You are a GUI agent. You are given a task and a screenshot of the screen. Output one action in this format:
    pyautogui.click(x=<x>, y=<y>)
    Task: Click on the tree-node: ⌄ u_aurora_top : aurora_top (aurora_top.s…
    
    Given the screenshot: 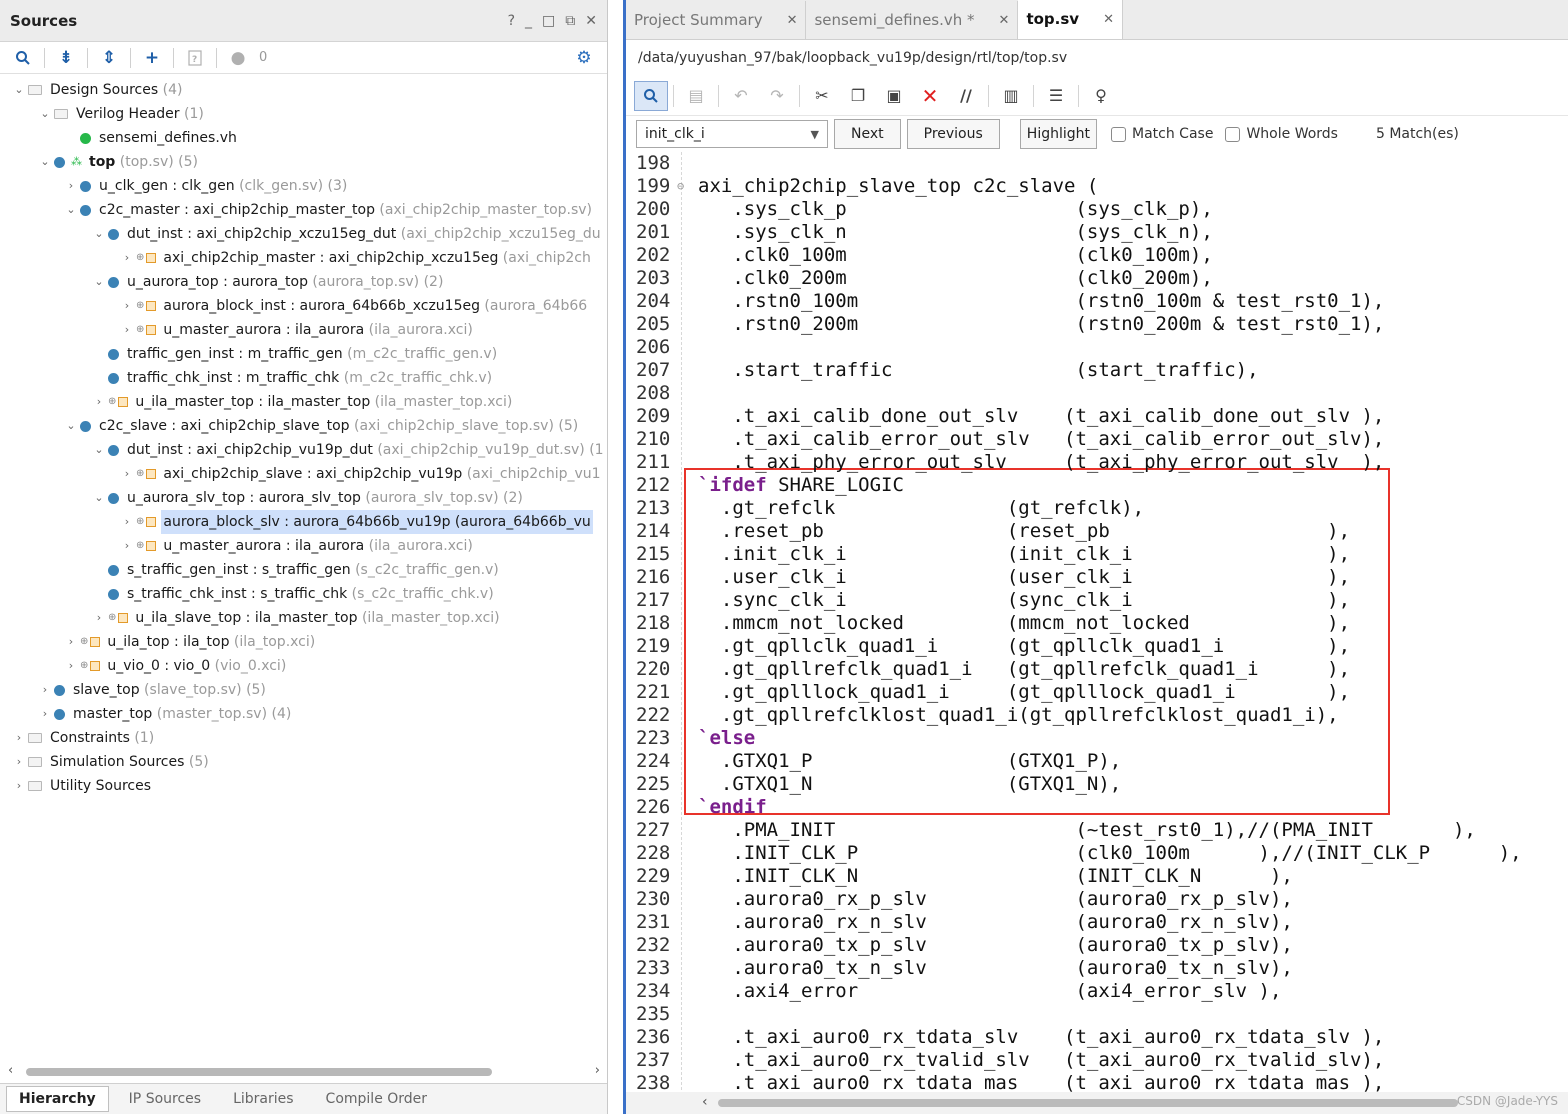 What is the action you would take?
    pyautogui.click(x=349, y=282)
    